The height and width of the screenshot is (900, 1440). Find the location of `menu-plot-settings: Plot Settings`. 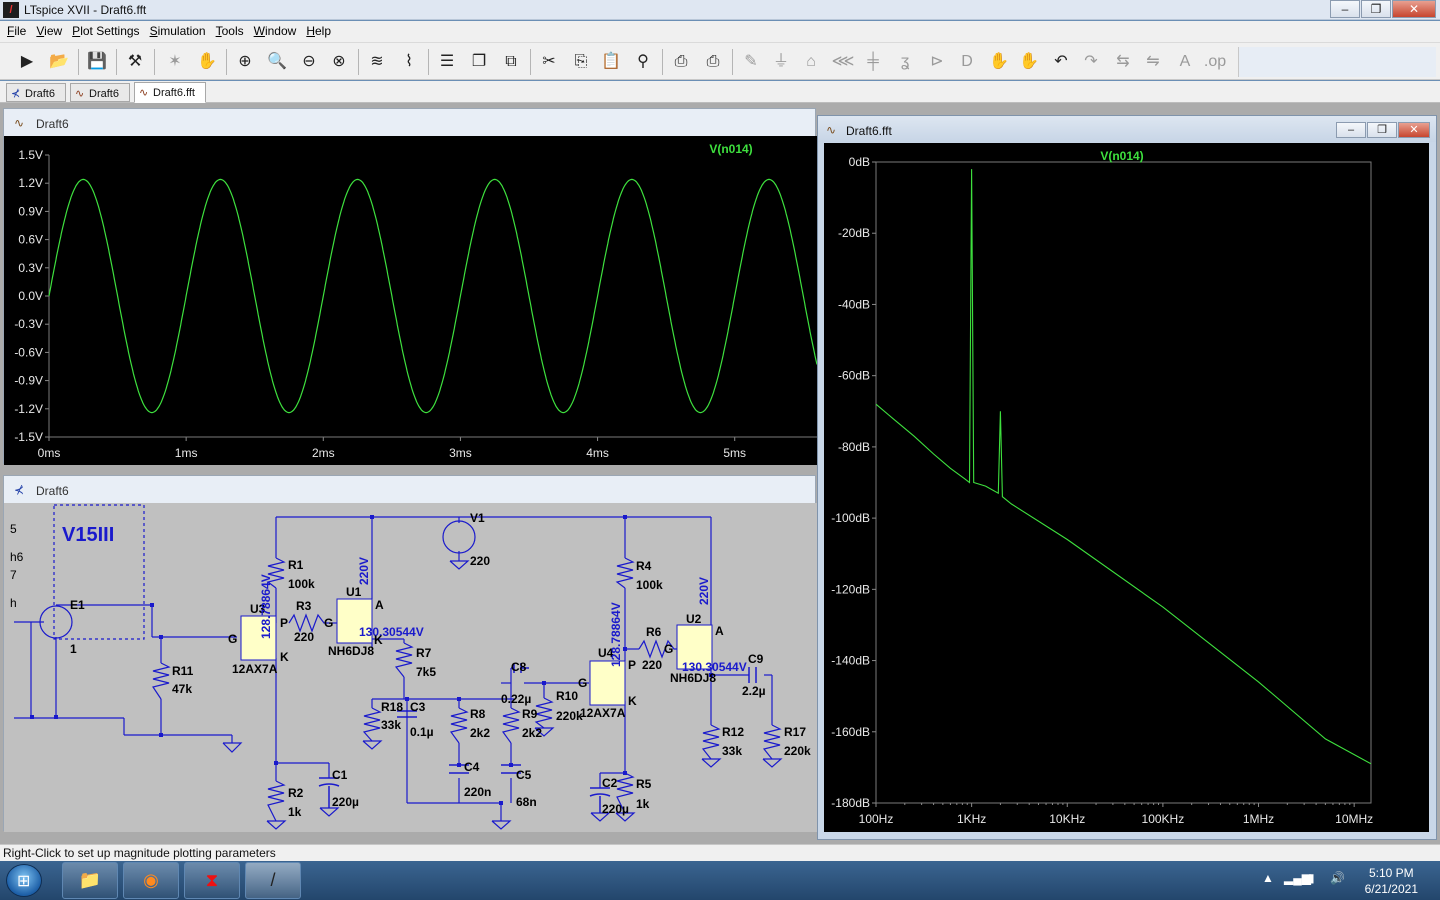

menu-plot-settings: Plot Settings is located at coordinates (105, 31).